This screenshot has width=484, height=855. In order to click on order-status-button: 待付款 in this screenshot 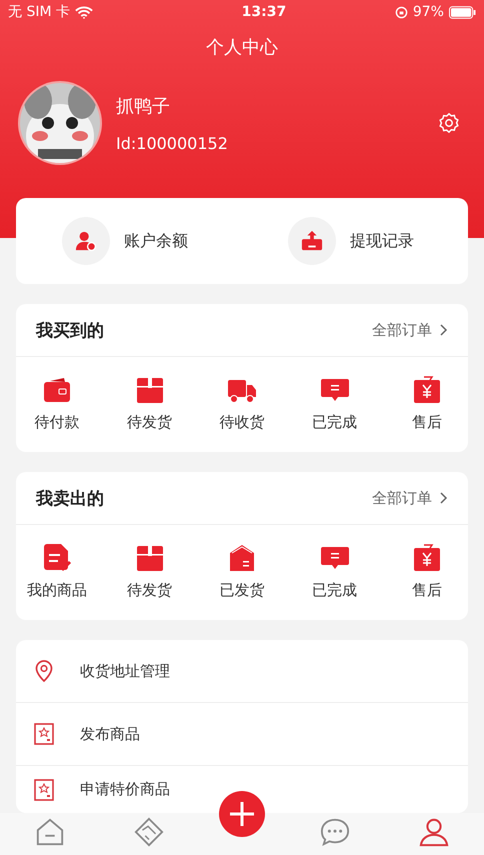, I will do `click(57, 403)`.